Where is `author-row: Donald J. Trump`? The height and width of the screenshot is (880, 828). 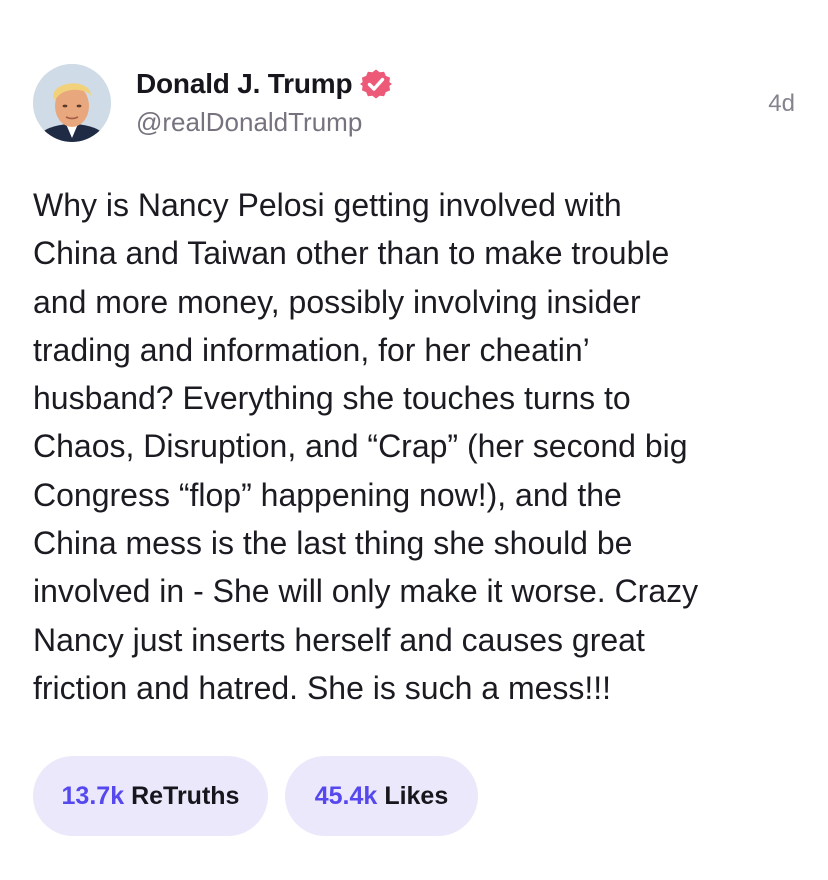
author-row: Donald J. Trump is located at coordinates (264, 84).